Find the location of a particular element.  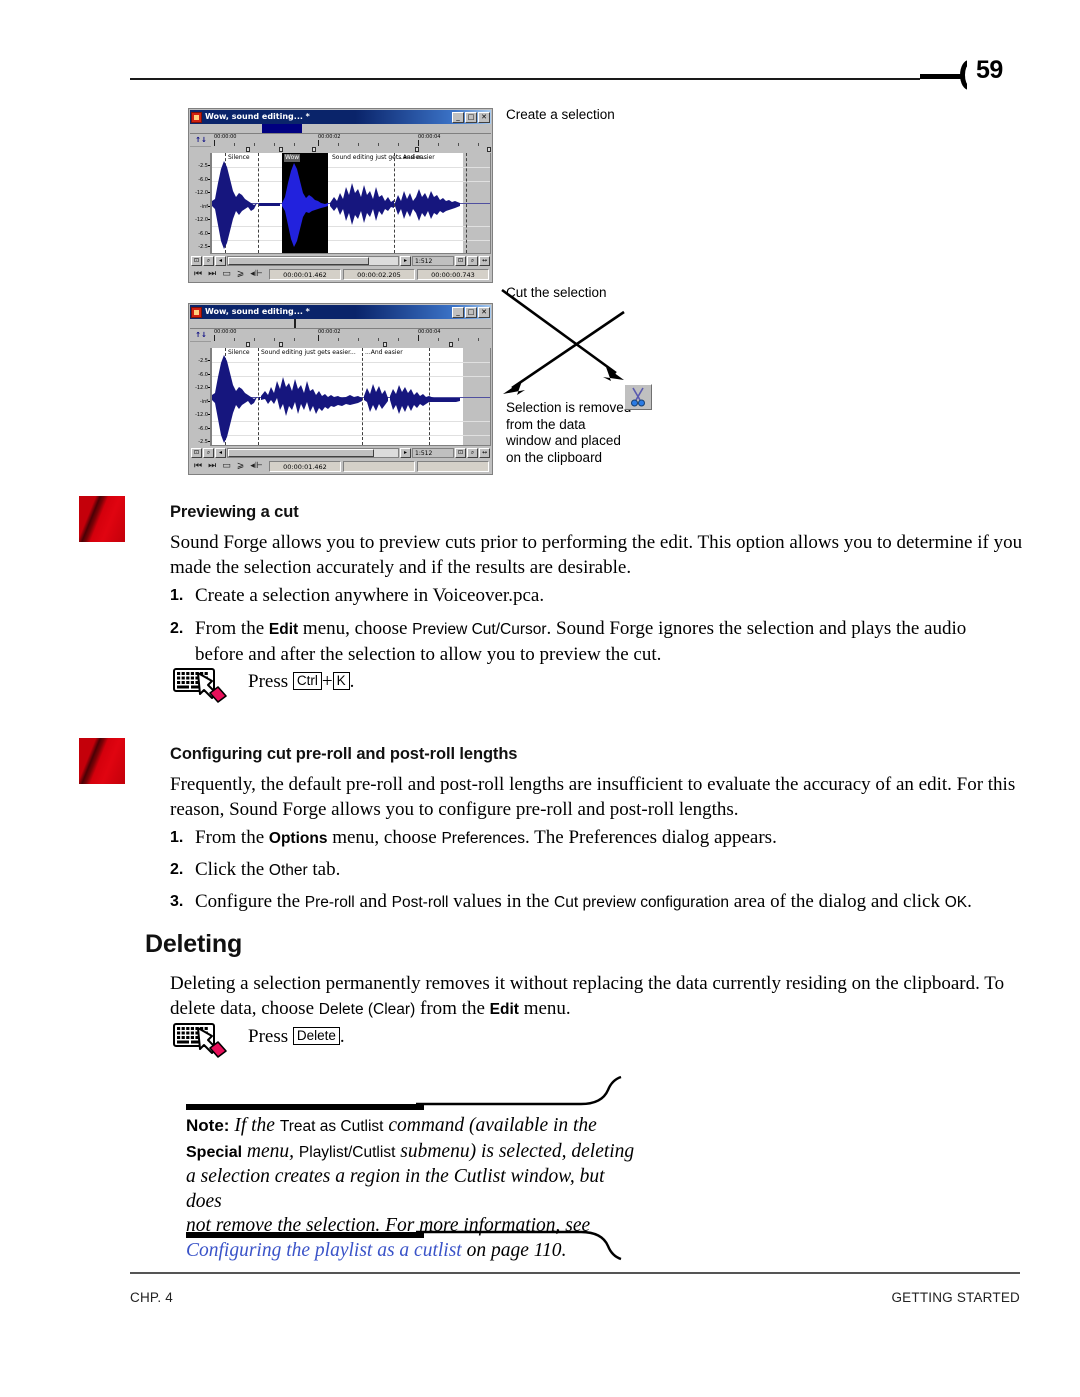

ok-button-name: OK is located at coordinates (956, 902).